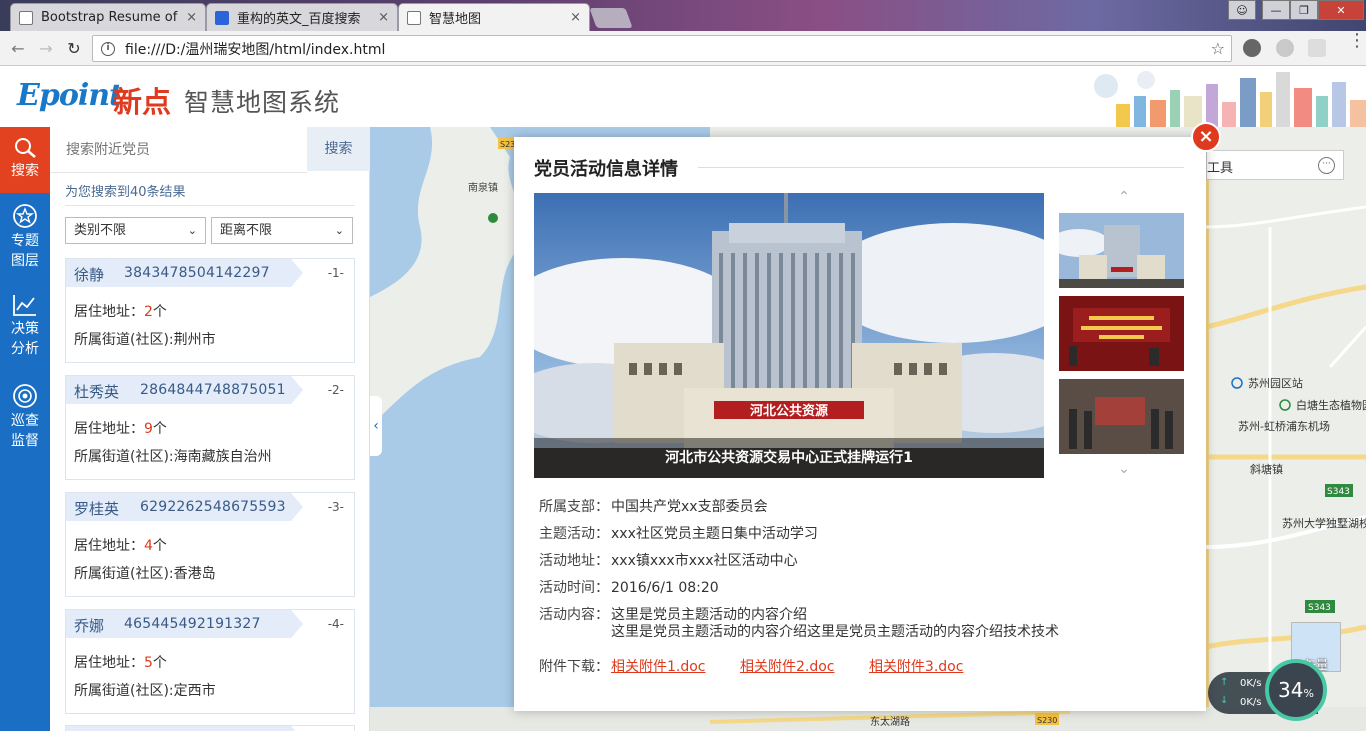 The width and height of the screenshot is (1366, 731). I want to click on performance-ring: 34%, so click(1296, 690).